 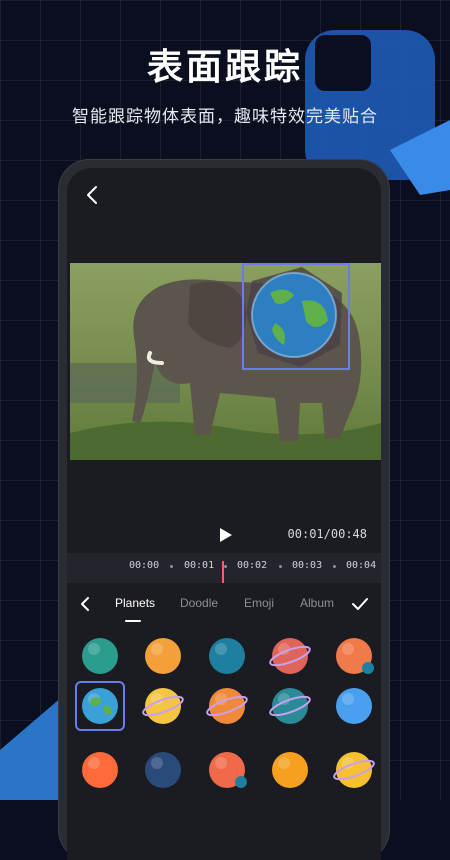 What do you see at coordinates (296, 316) in the screenshot?
I see `tracking-box` at bounding box center [296, 316].